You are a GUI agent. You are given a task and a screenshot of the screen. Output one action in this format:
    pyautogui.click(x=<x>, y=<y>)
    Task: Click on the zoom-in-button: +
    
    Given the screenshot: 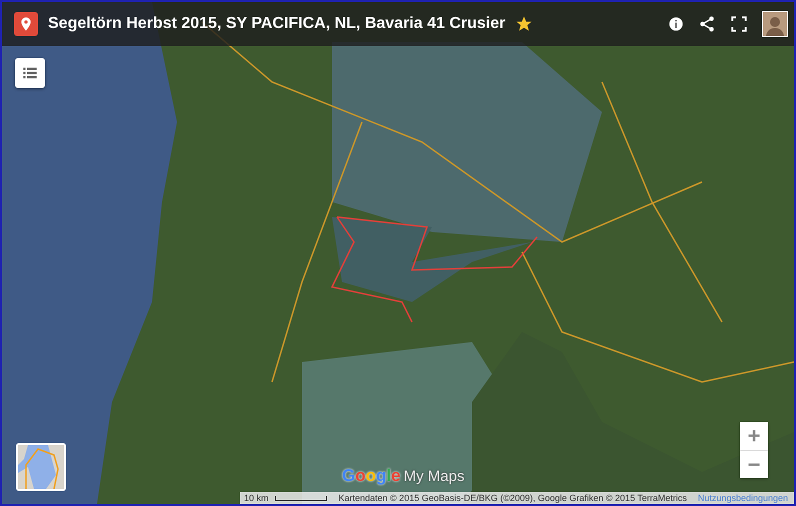 What is the action you would take?
    pyautogui.click(x=754, y=436)
    